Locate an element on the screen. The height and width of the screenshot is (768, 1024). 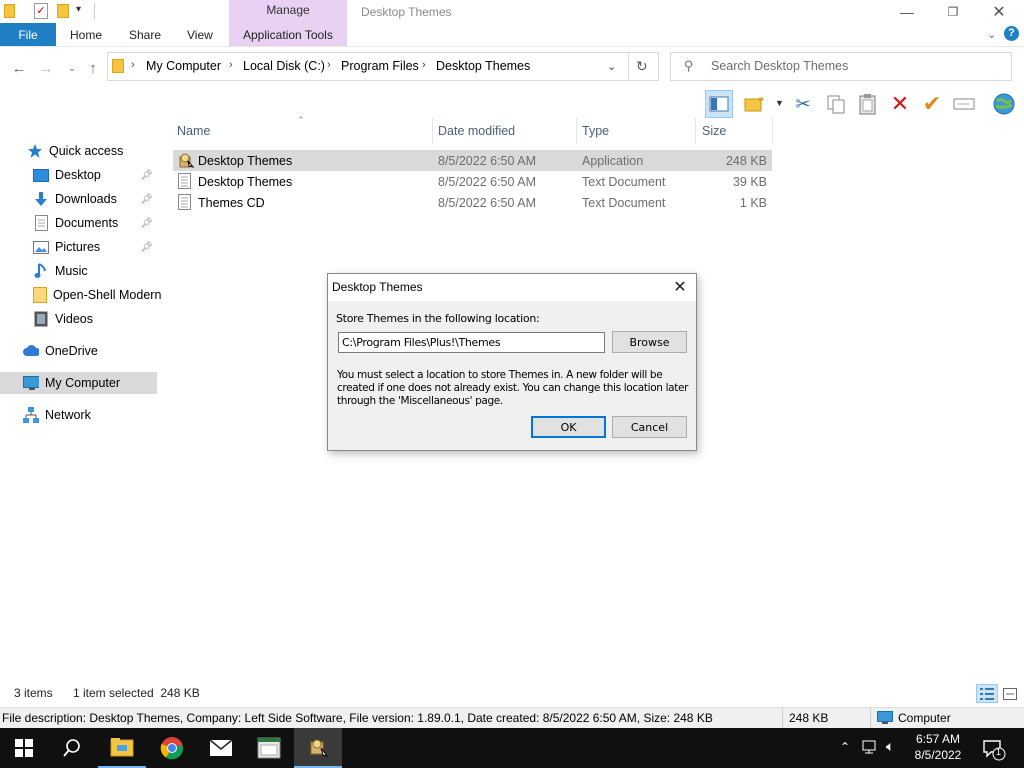
taskbar-file-explorer is located at coordinates (122, 748).